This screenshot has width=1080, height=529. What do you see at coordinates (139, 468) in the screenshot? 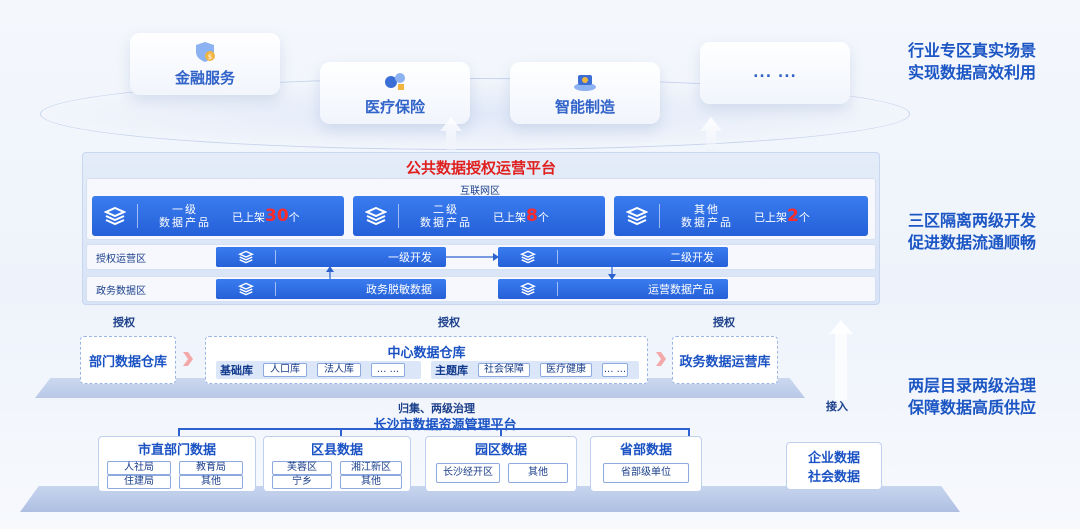
I see `tag: 人社局` at bounding box center [139, 468].